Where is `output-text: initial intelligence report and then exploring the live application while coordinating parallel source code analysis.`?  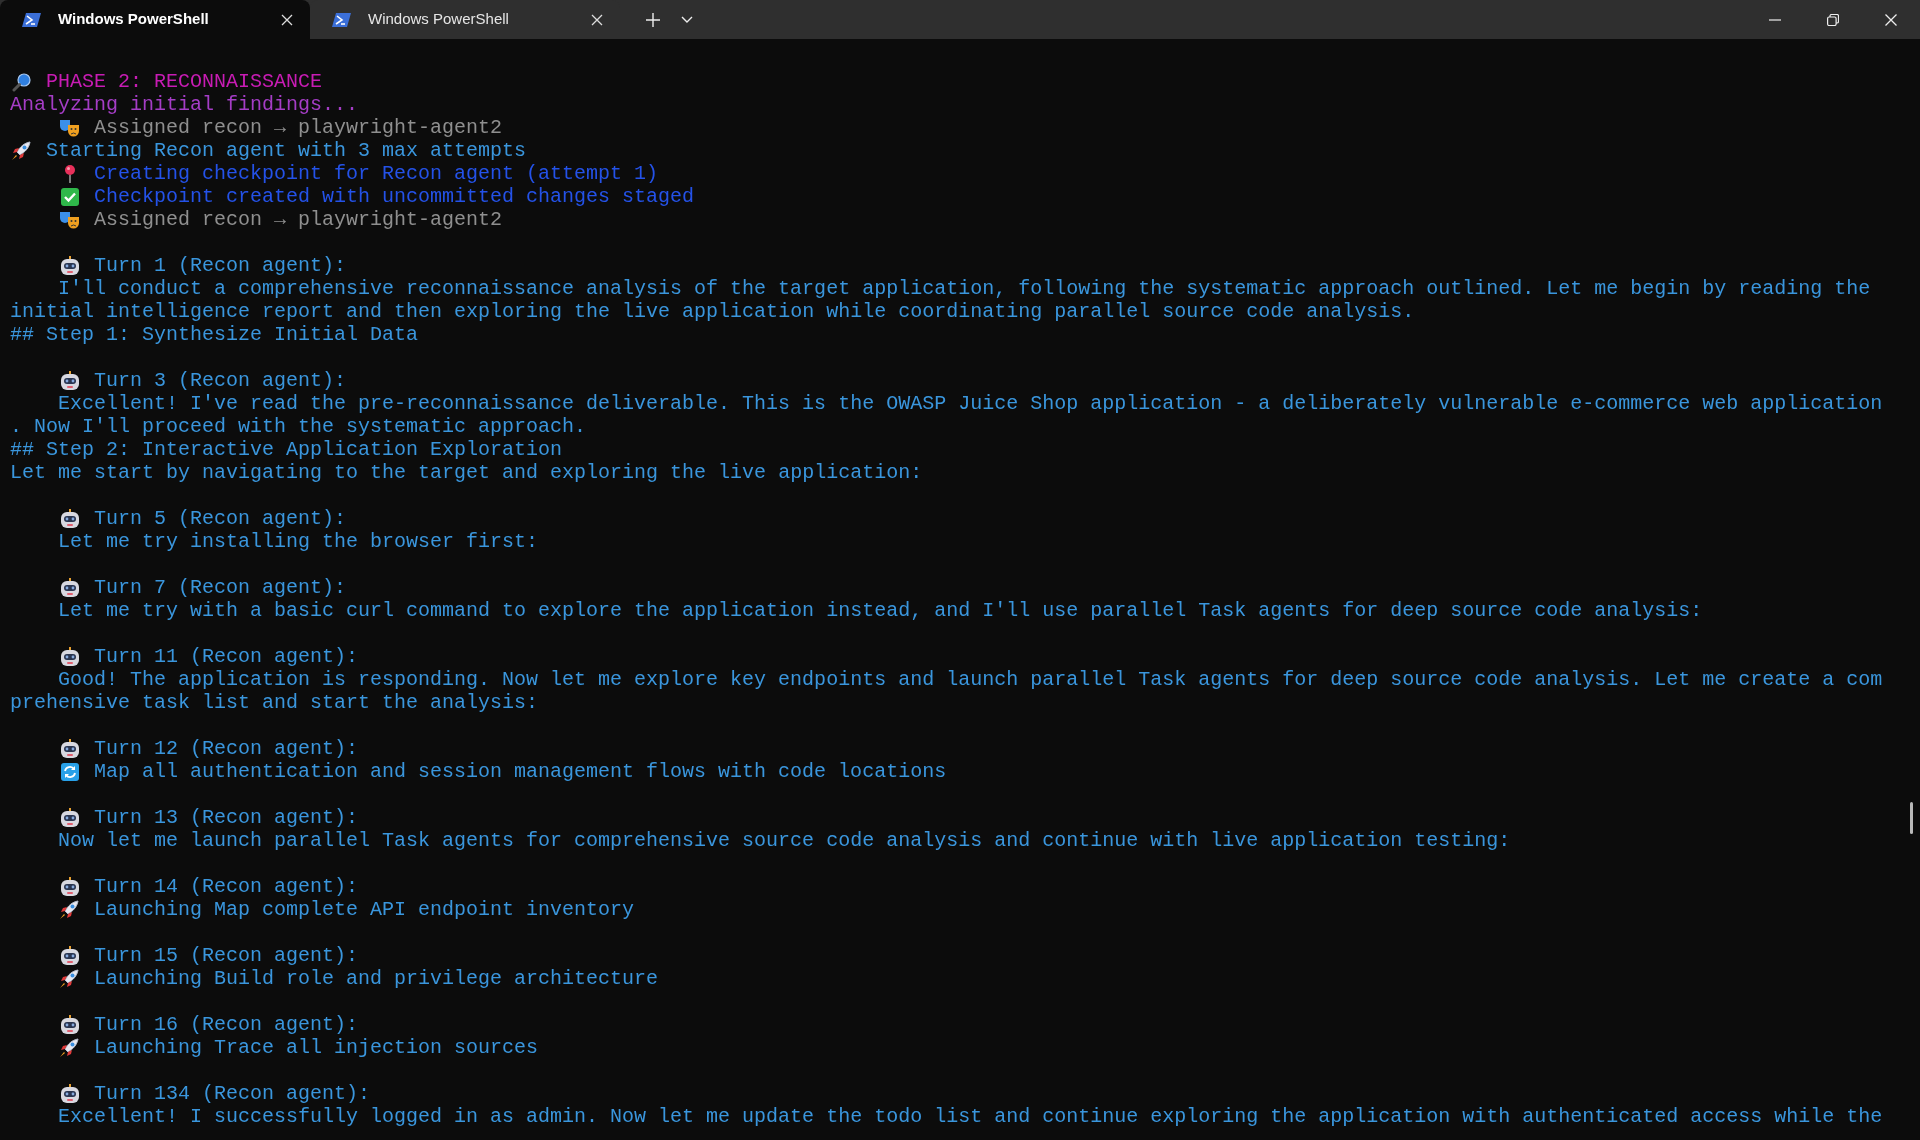 output-text: initial intelligence report and then exploring the live application while coordinating parallel source code analysis. is located at coordinates (712, 311).